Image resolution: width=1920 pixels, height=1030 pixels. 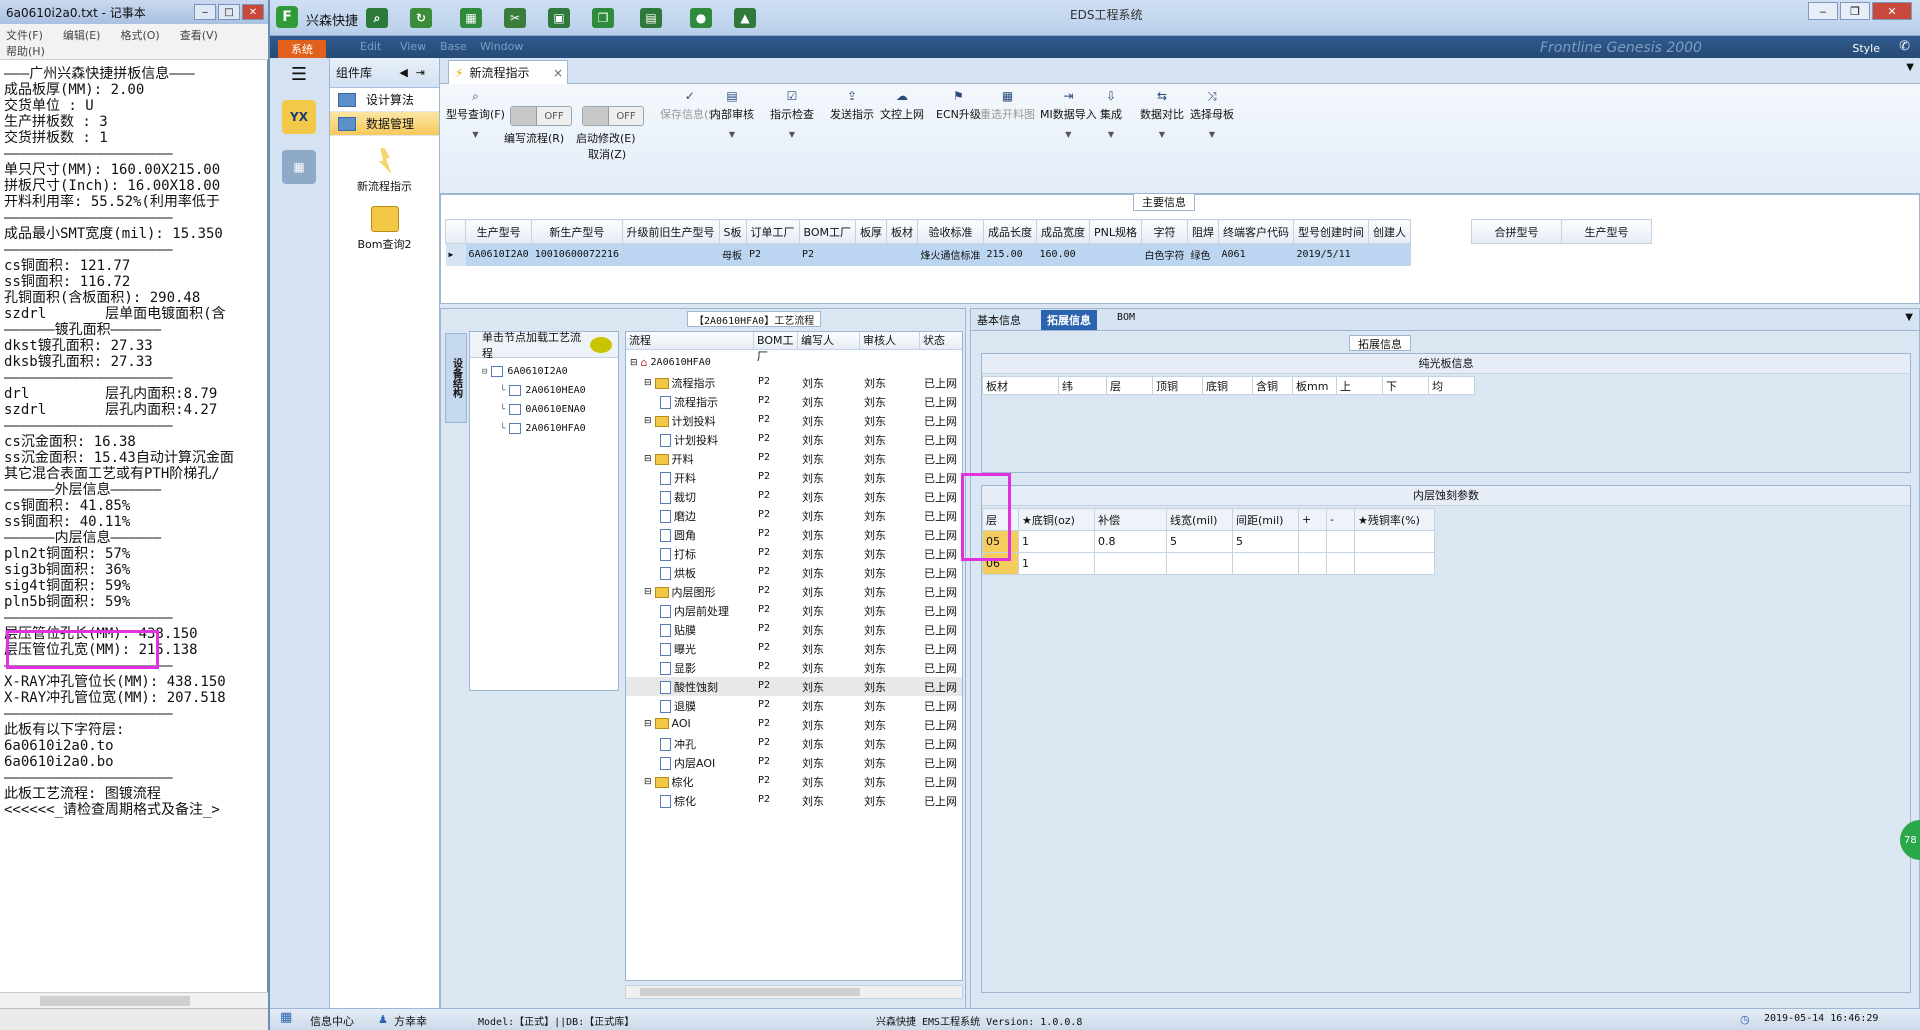 I want to click on flow-row: ⊟ AOI P2 刘东 刘东 已上网, so click(x=794, y=724).